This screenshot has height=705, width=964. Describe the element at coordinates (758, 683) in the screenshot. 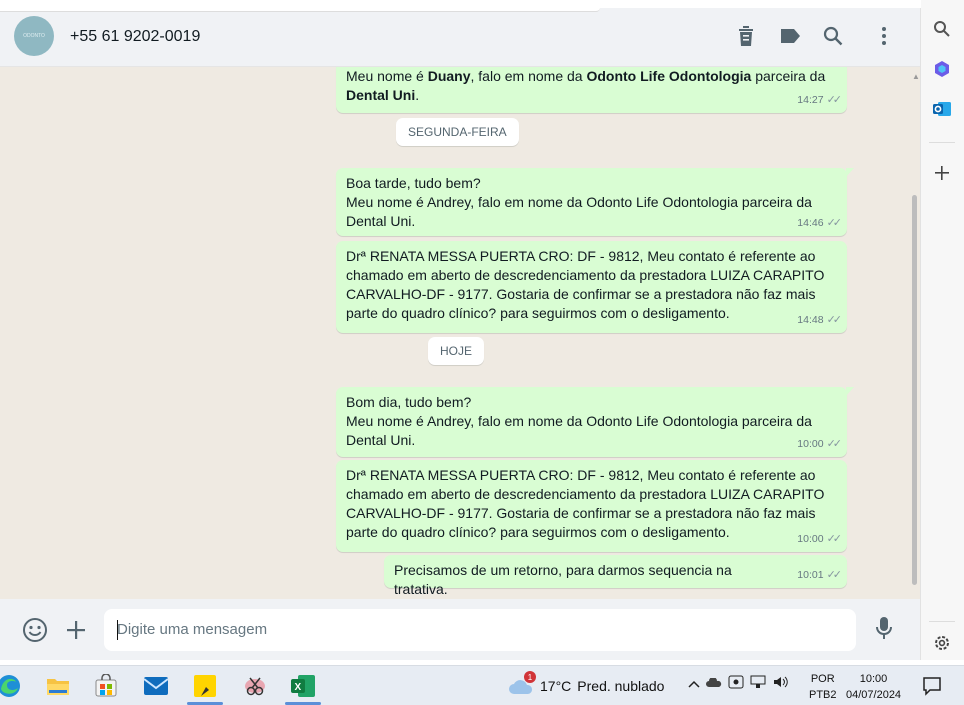

I see `network-icon` at that location.